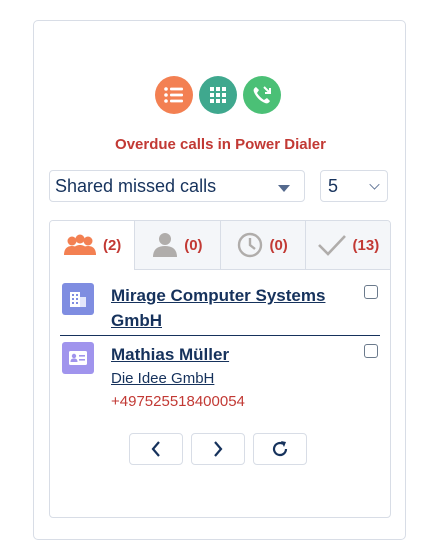 This screenshot has height=540, width=440. I want to click on contact-icon, so click(78, 358).